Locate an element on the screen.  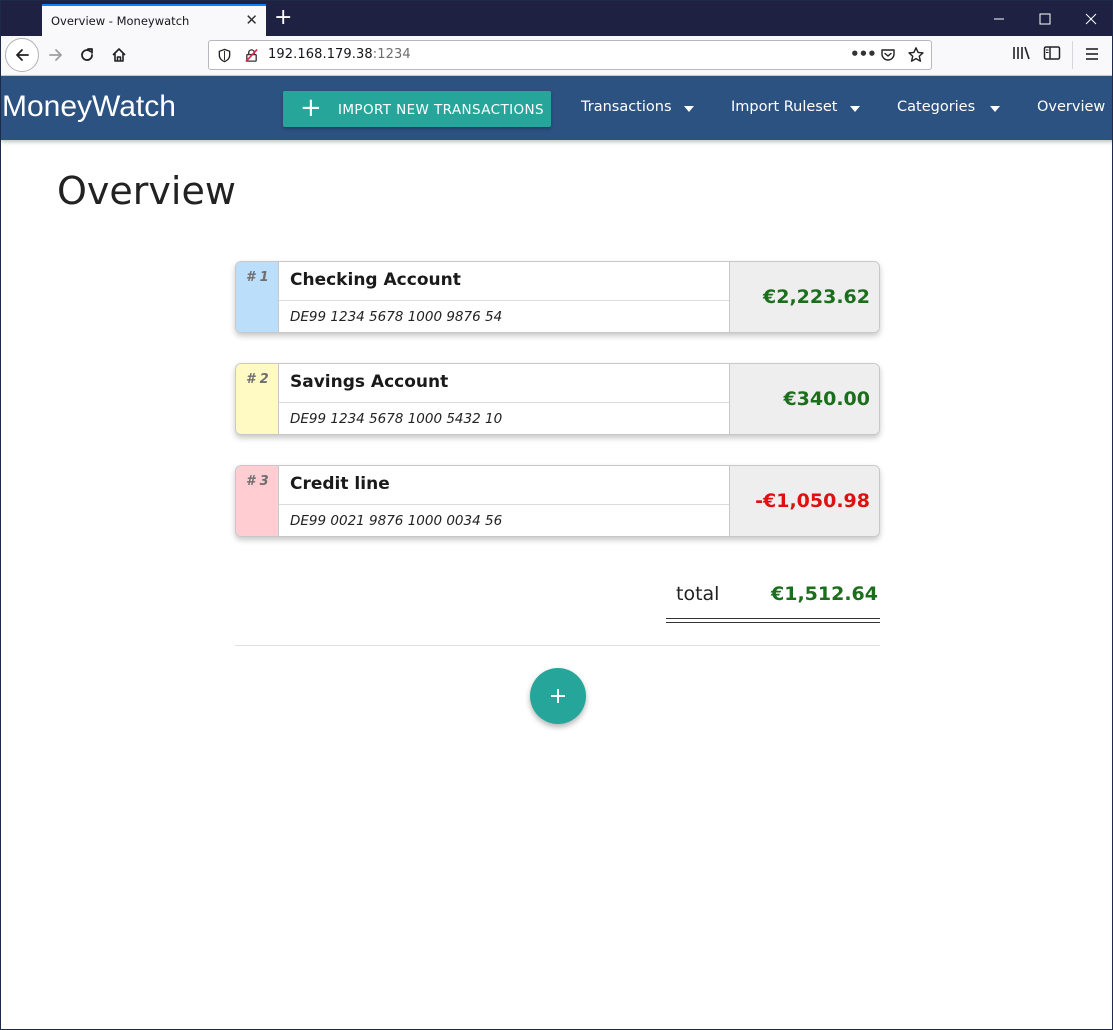
library-icon is located at coordinates (1021, 53).